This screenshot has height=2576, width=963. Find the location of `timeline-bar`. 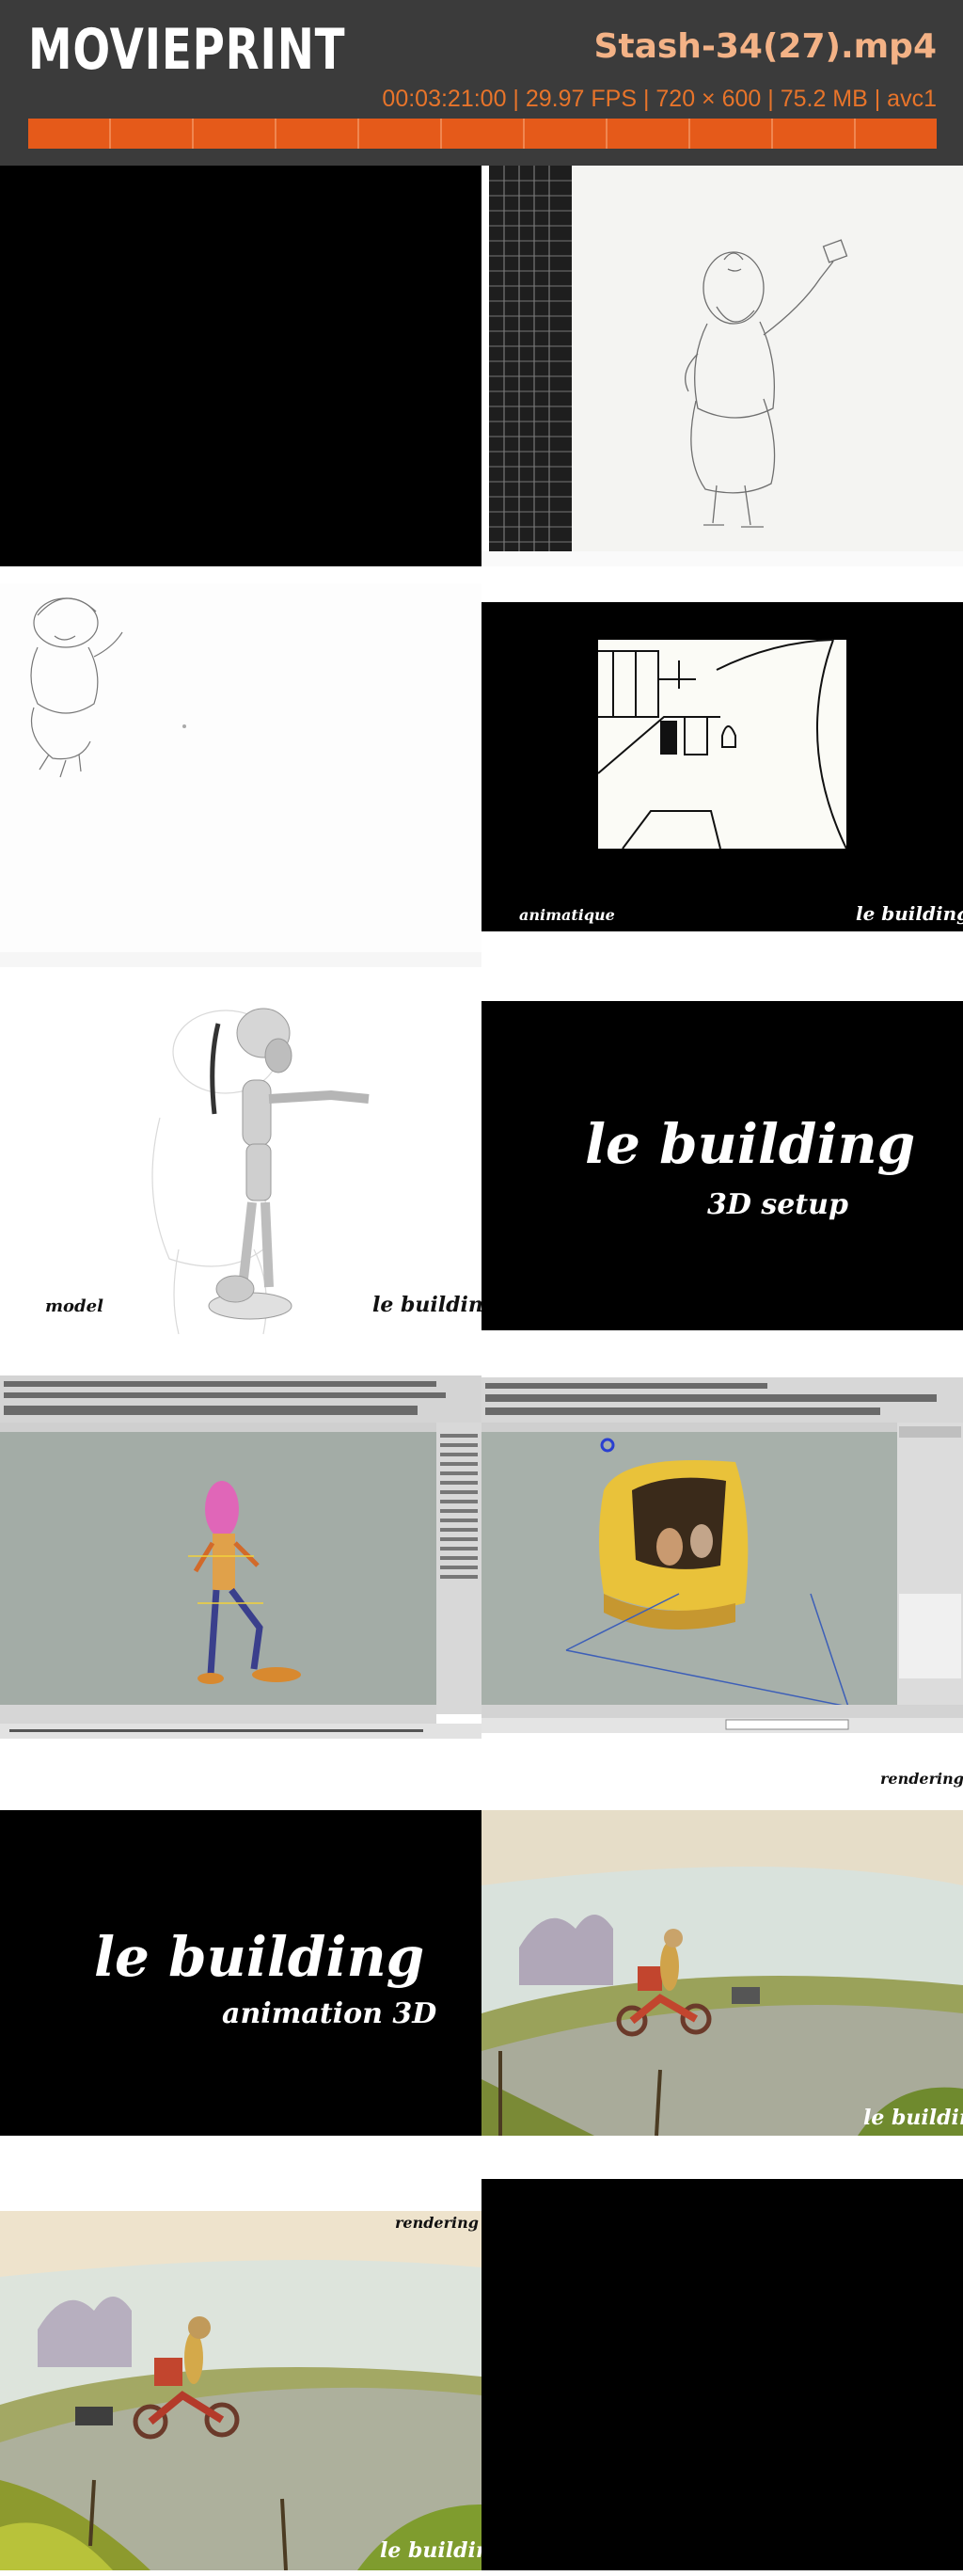

timeline-bar is located at coordinates (482, 134).